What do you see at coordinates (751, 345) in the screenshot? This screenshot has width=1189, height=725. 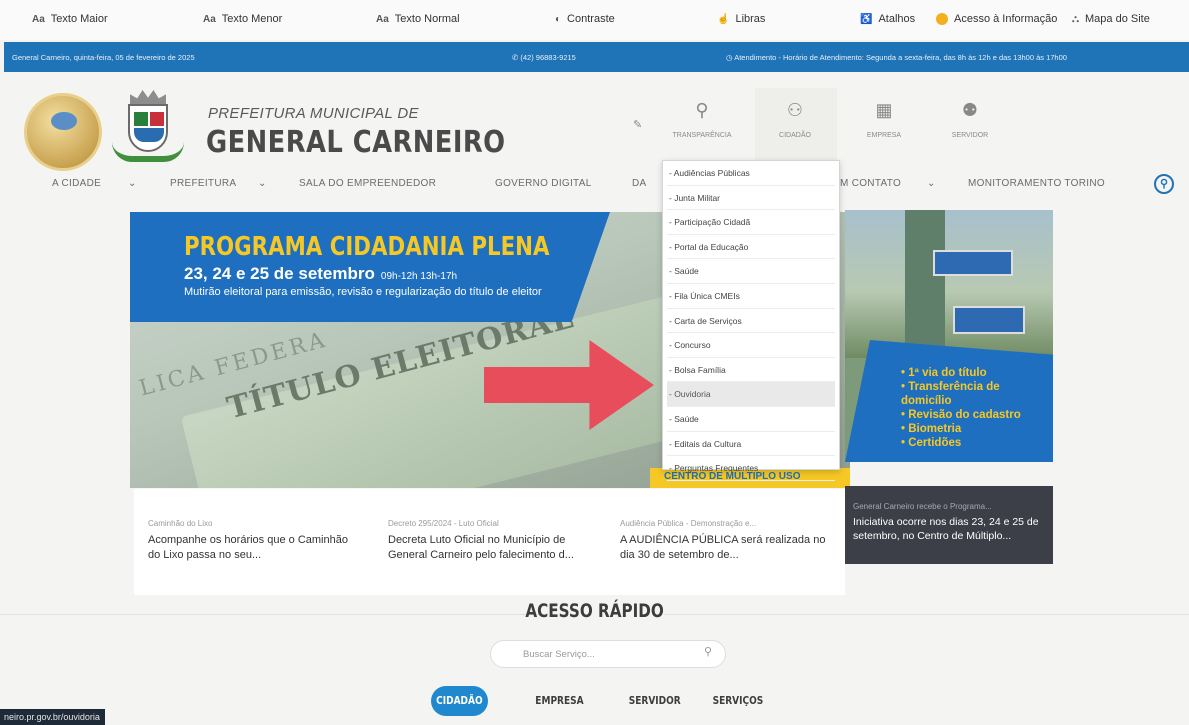 I see `menu-item-concurso: - Concurso` at bounding box center [751, 345].